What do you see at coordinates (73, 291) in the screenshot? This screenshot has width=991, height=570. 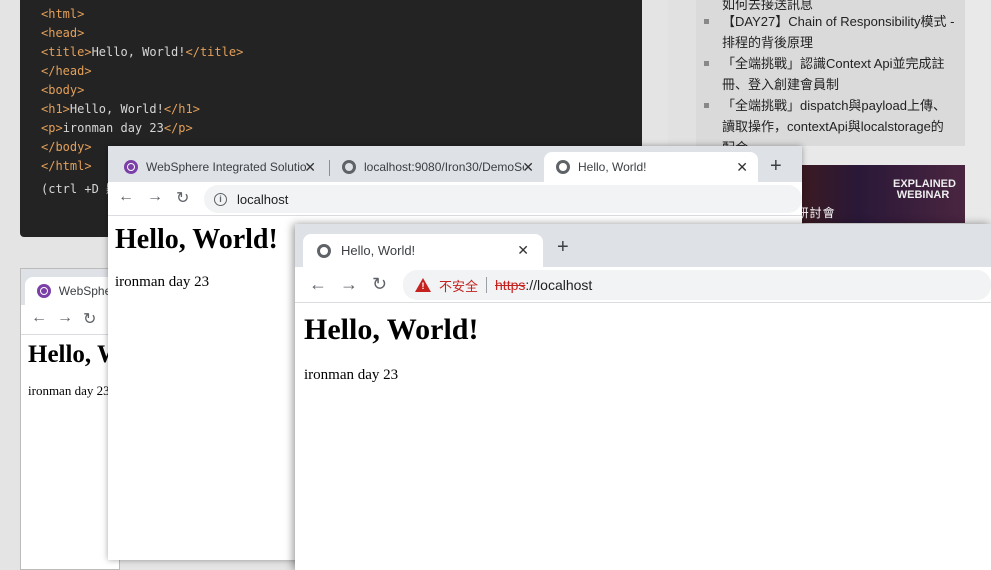 I see `tab-websphere: WebSphere` at bounding box center [73, 291].